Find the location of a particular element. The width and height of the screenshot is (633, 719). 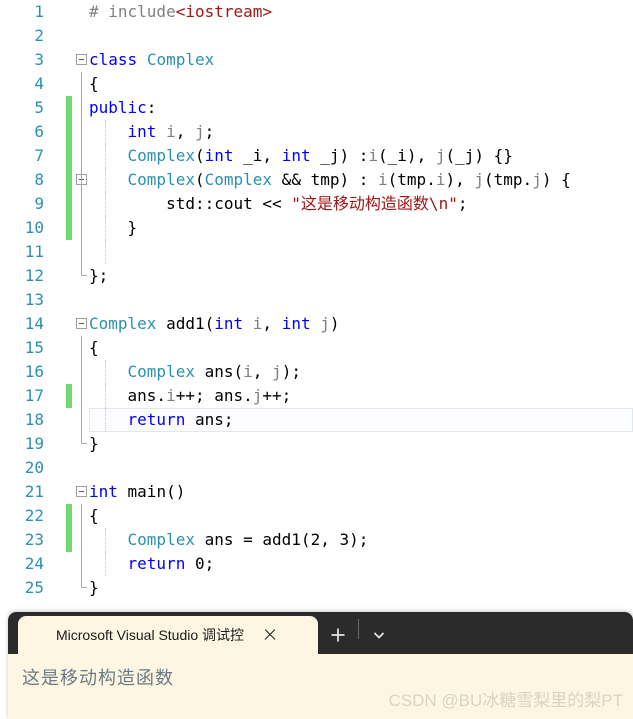

line-number: 4 is located at coordinates (39, 83).